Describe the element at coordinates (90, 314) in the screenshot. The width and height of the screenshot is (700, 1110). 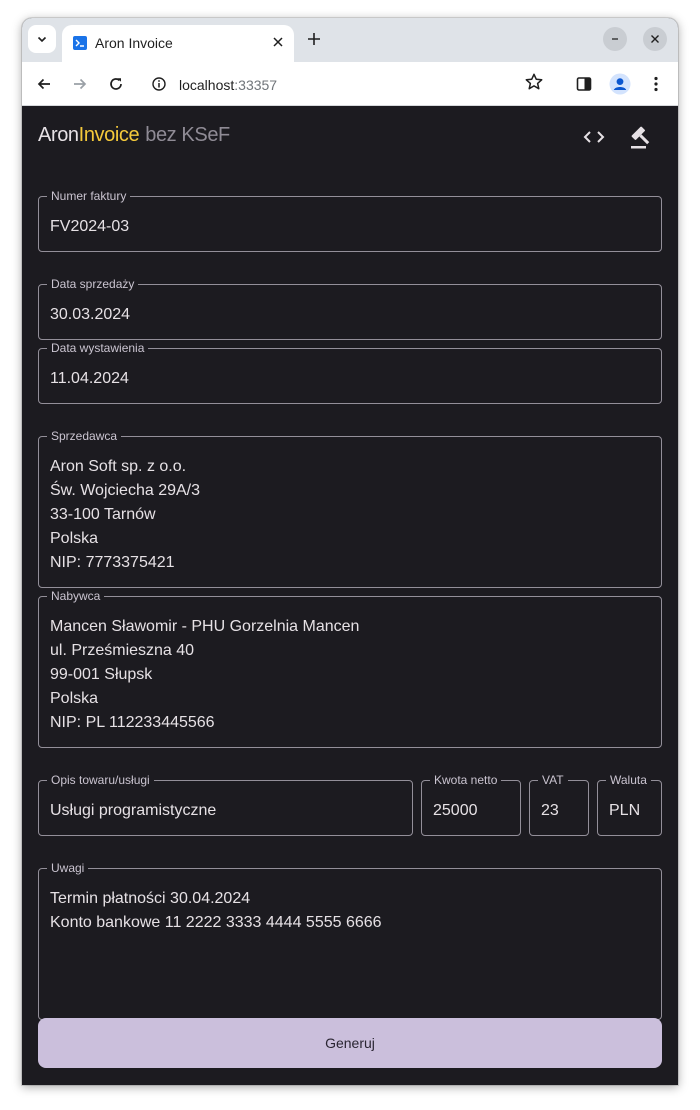
I see `sale-date-value: 30.03.2024` at that location.